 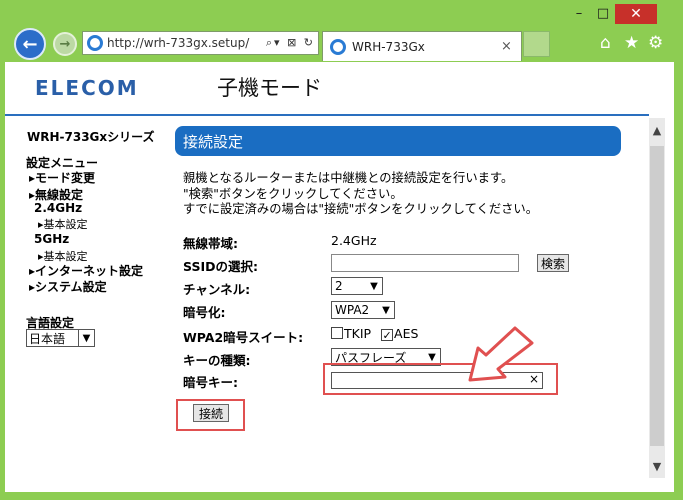 I want to click on scroll-thumb, so click(x=657, y=296).